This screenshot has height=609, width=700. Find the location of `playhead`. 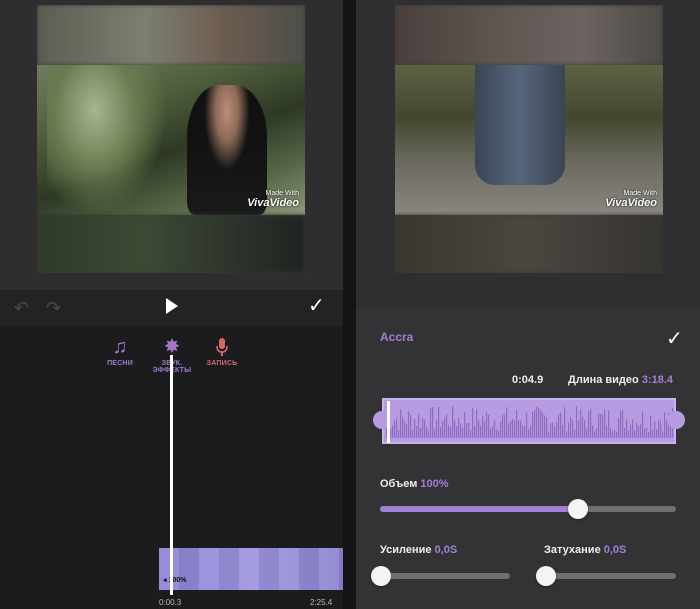

playhead is located at coordinates (171, 475).